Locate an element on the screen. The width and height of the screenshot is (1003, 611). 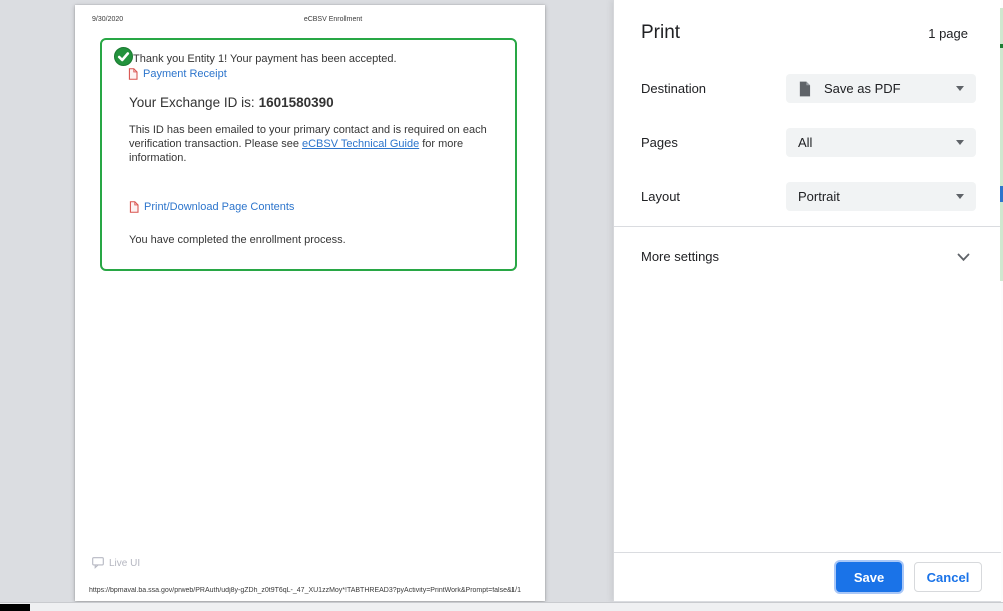
print-header-title: eCBSV Enrollment is located at coordinates (333, 19).